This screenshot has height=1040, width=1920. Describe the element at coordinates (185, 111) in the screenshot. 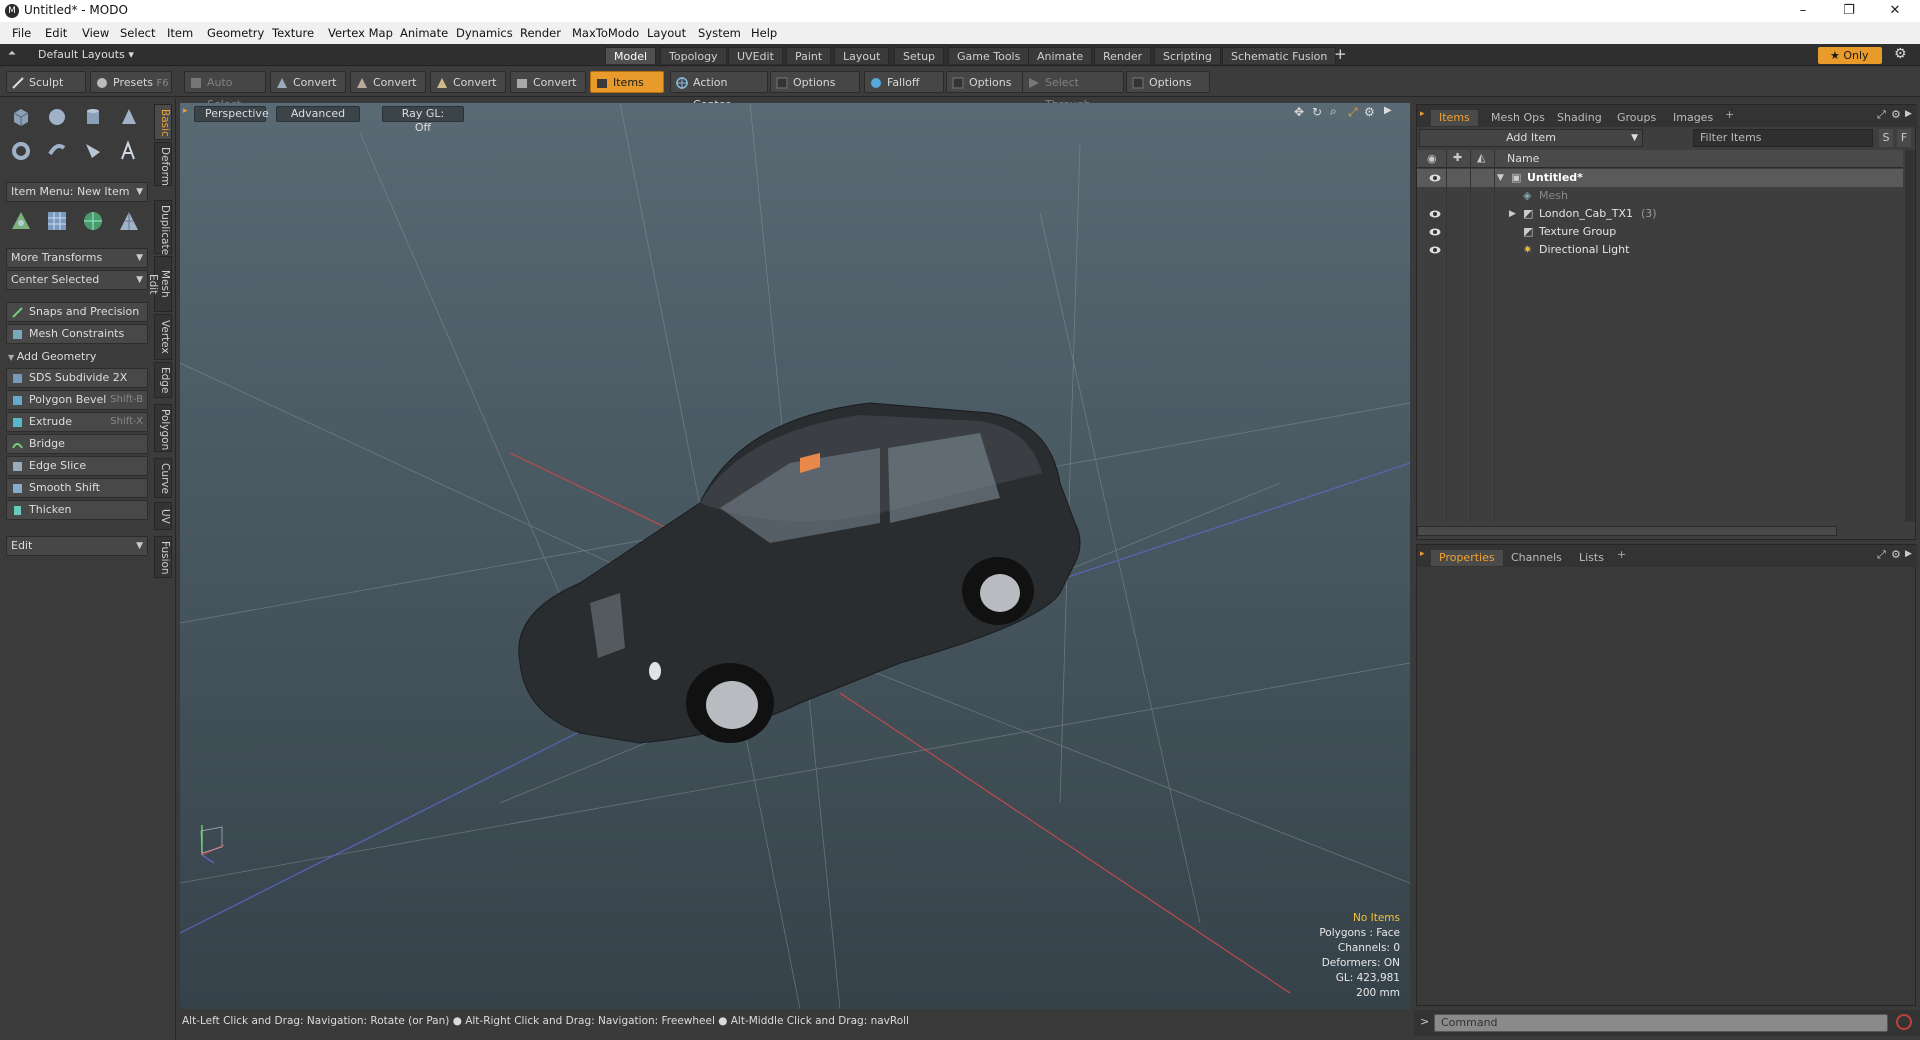

I see `viewport-menu-icon: ▸` at that location.